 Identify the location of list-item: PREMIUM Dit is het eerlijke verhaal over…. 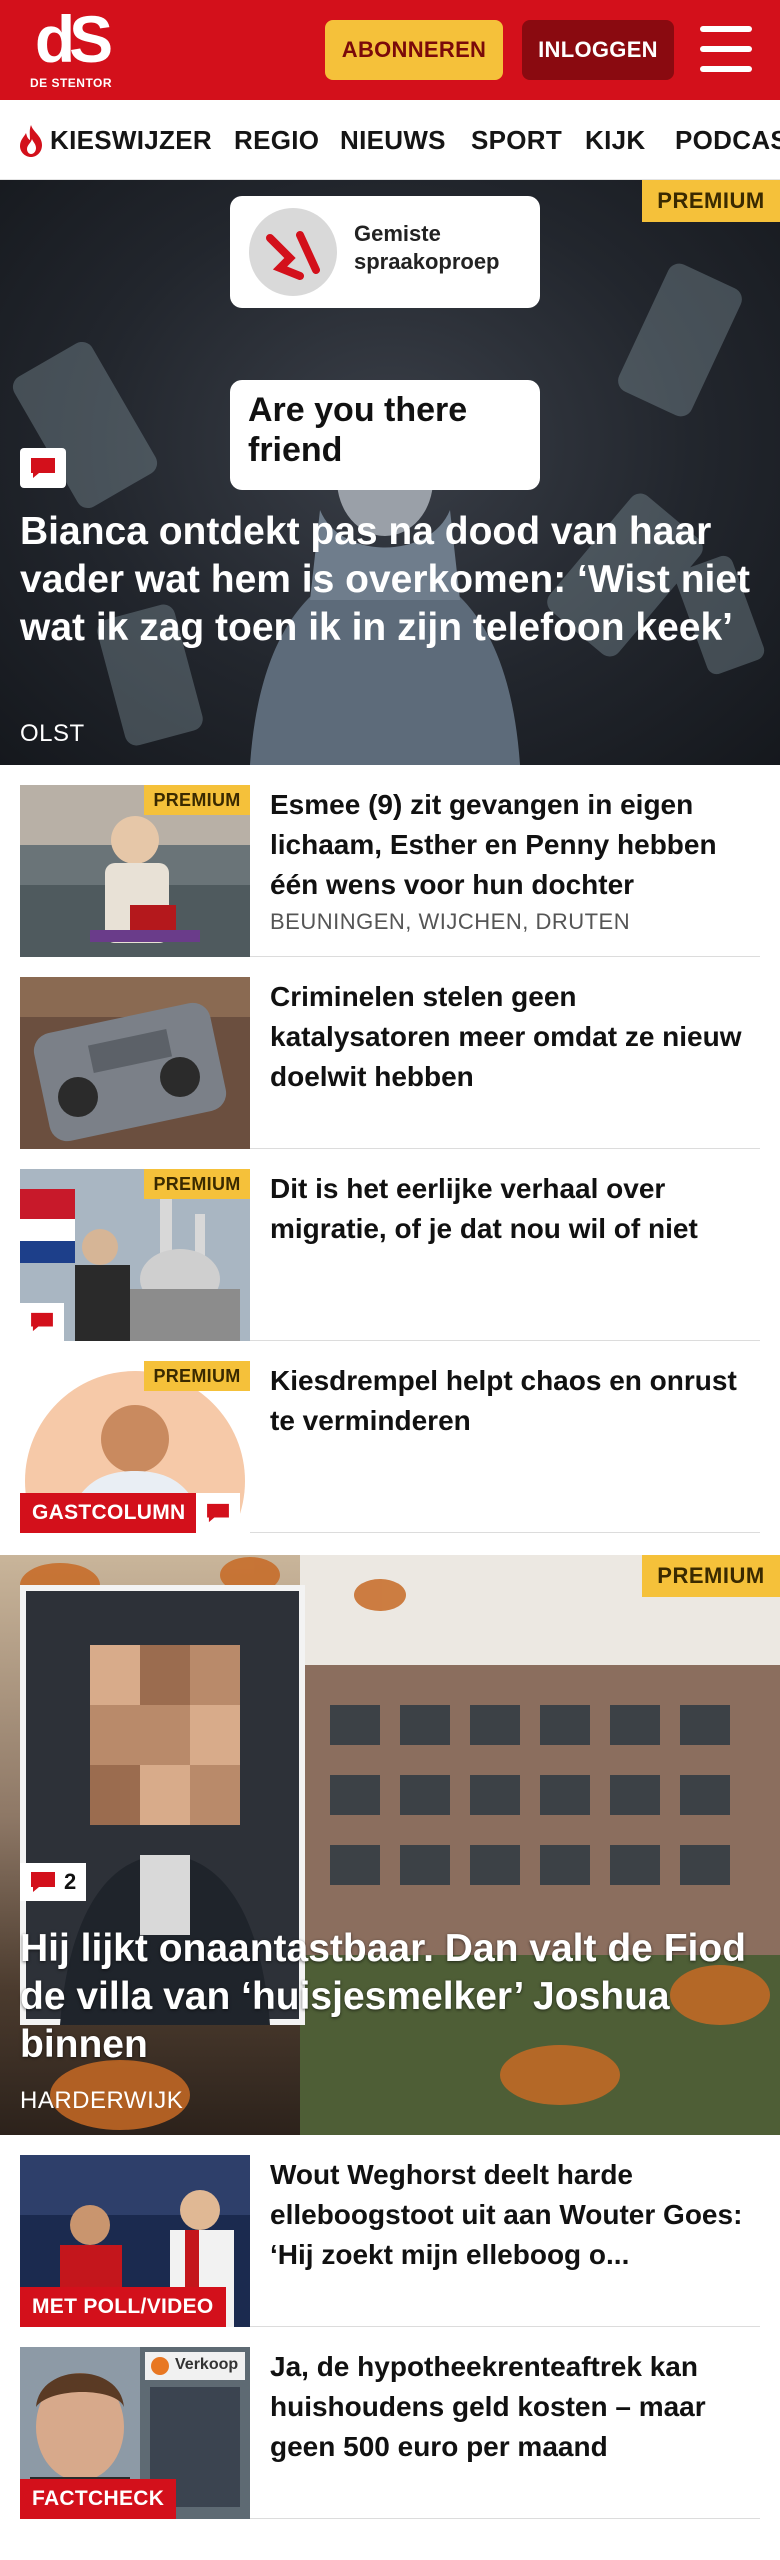
(390, 1255).